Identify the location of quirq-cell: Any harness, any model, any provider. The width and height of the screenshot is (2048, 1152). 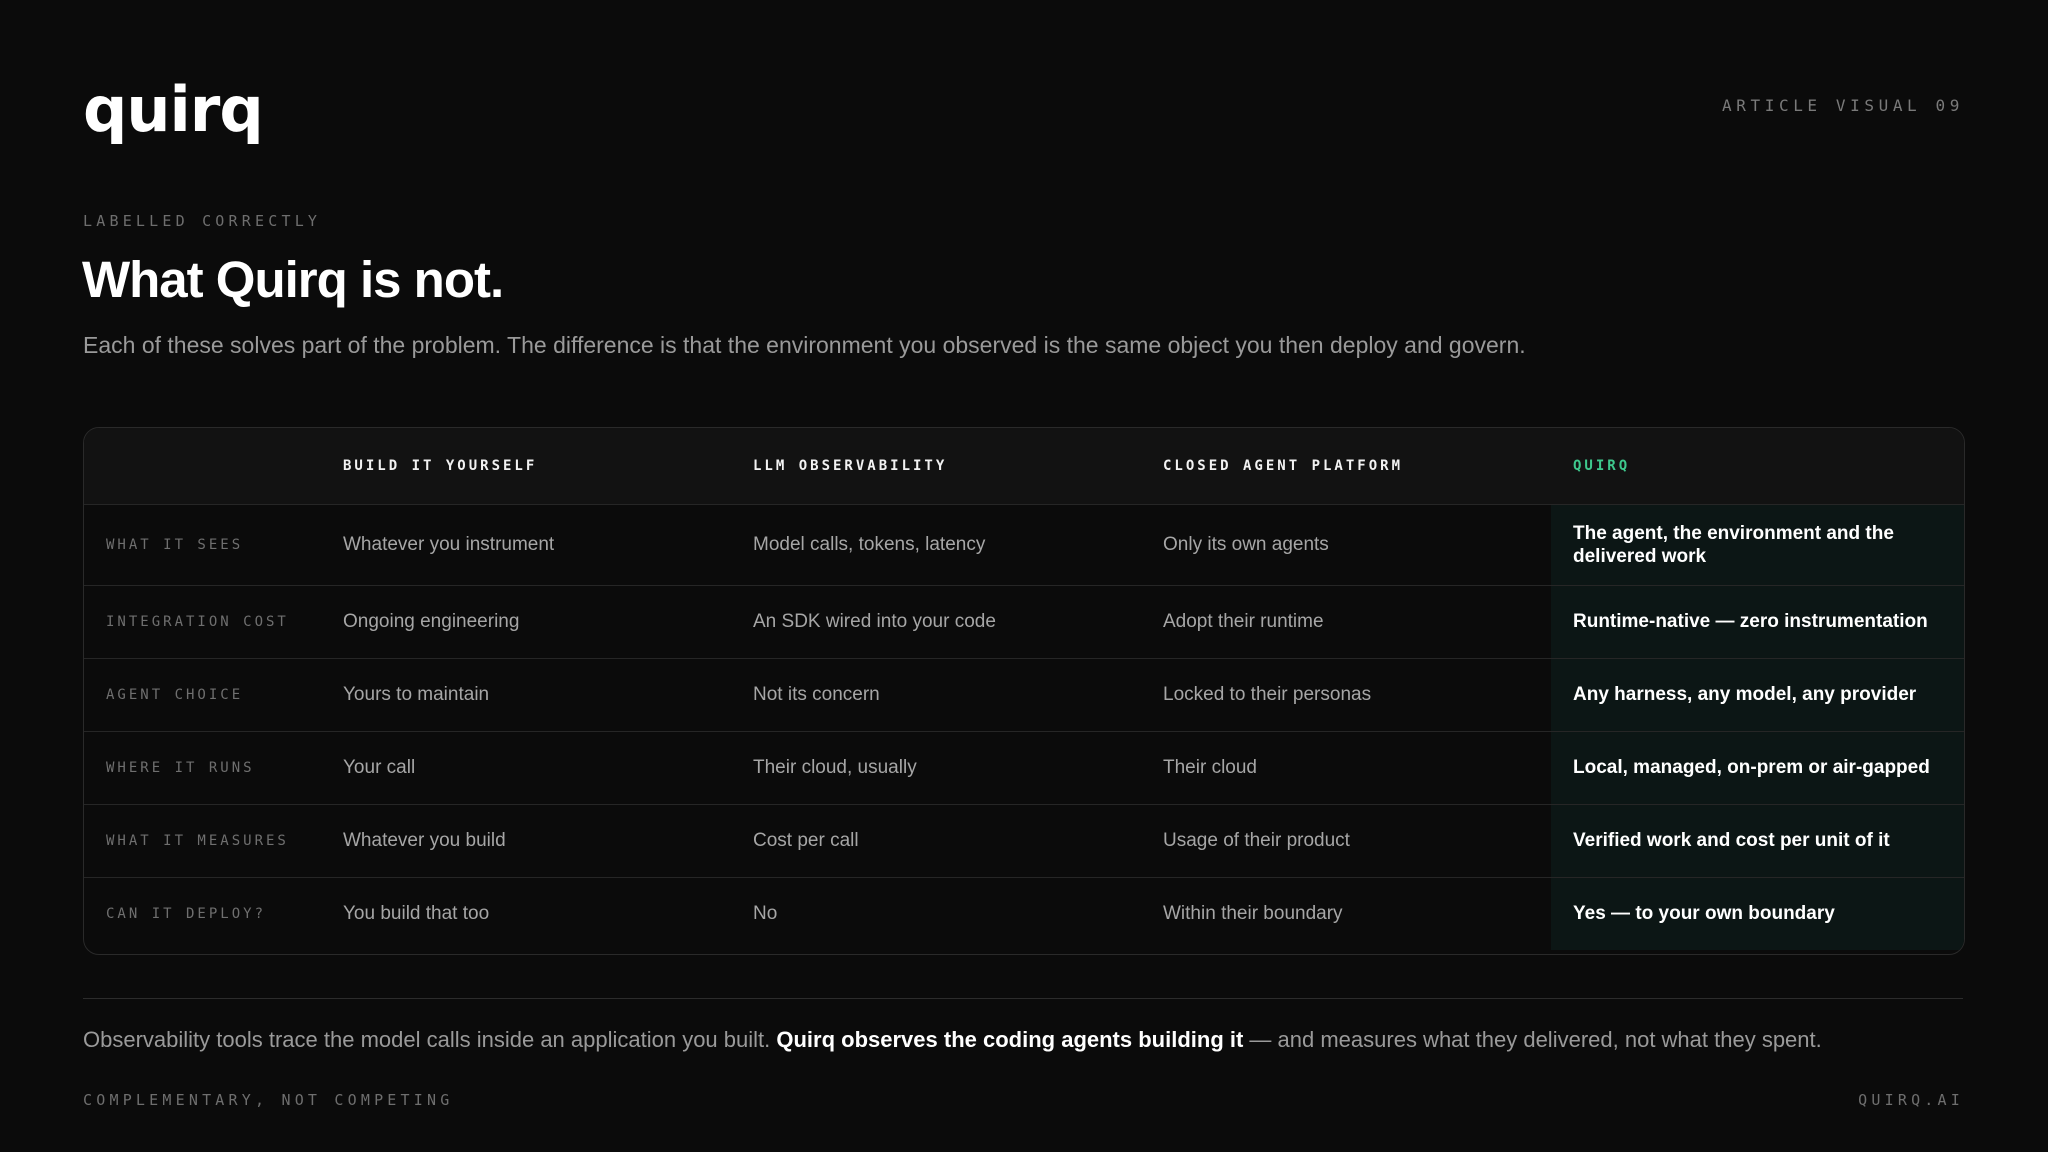
(1757, 694).